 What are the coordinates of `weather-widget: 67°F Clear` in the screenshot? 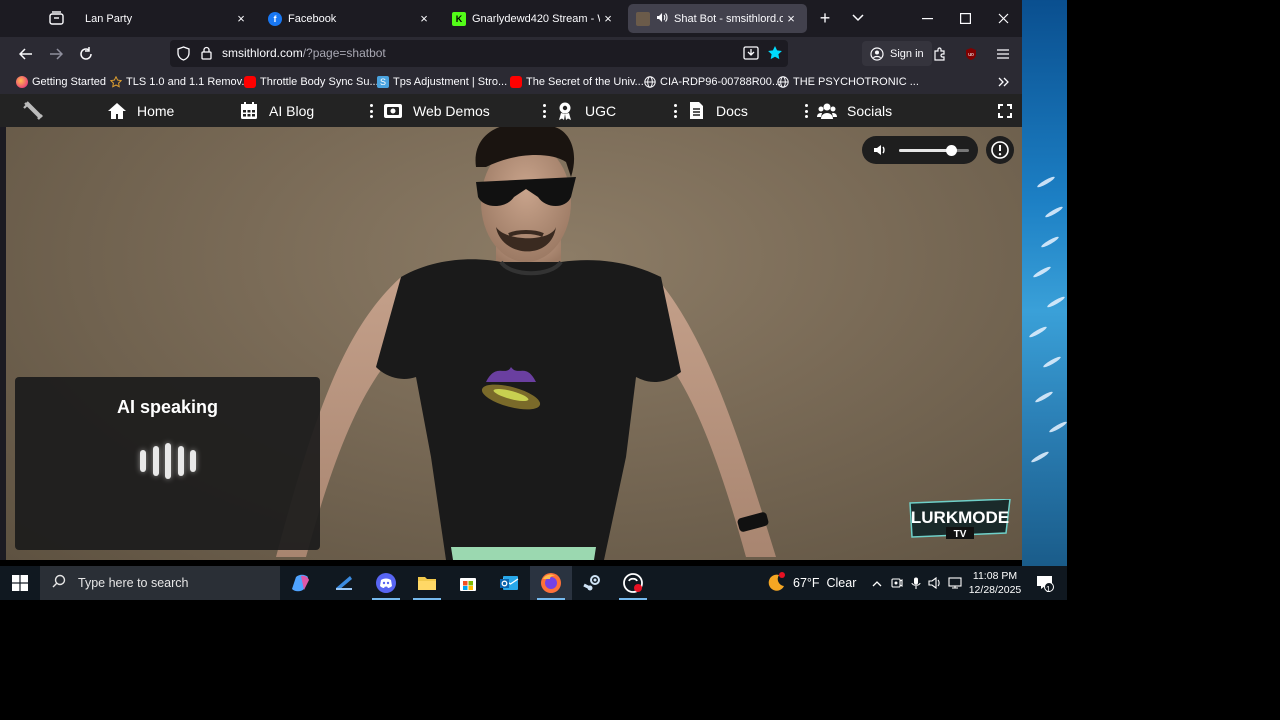 It's located at (811, 583).